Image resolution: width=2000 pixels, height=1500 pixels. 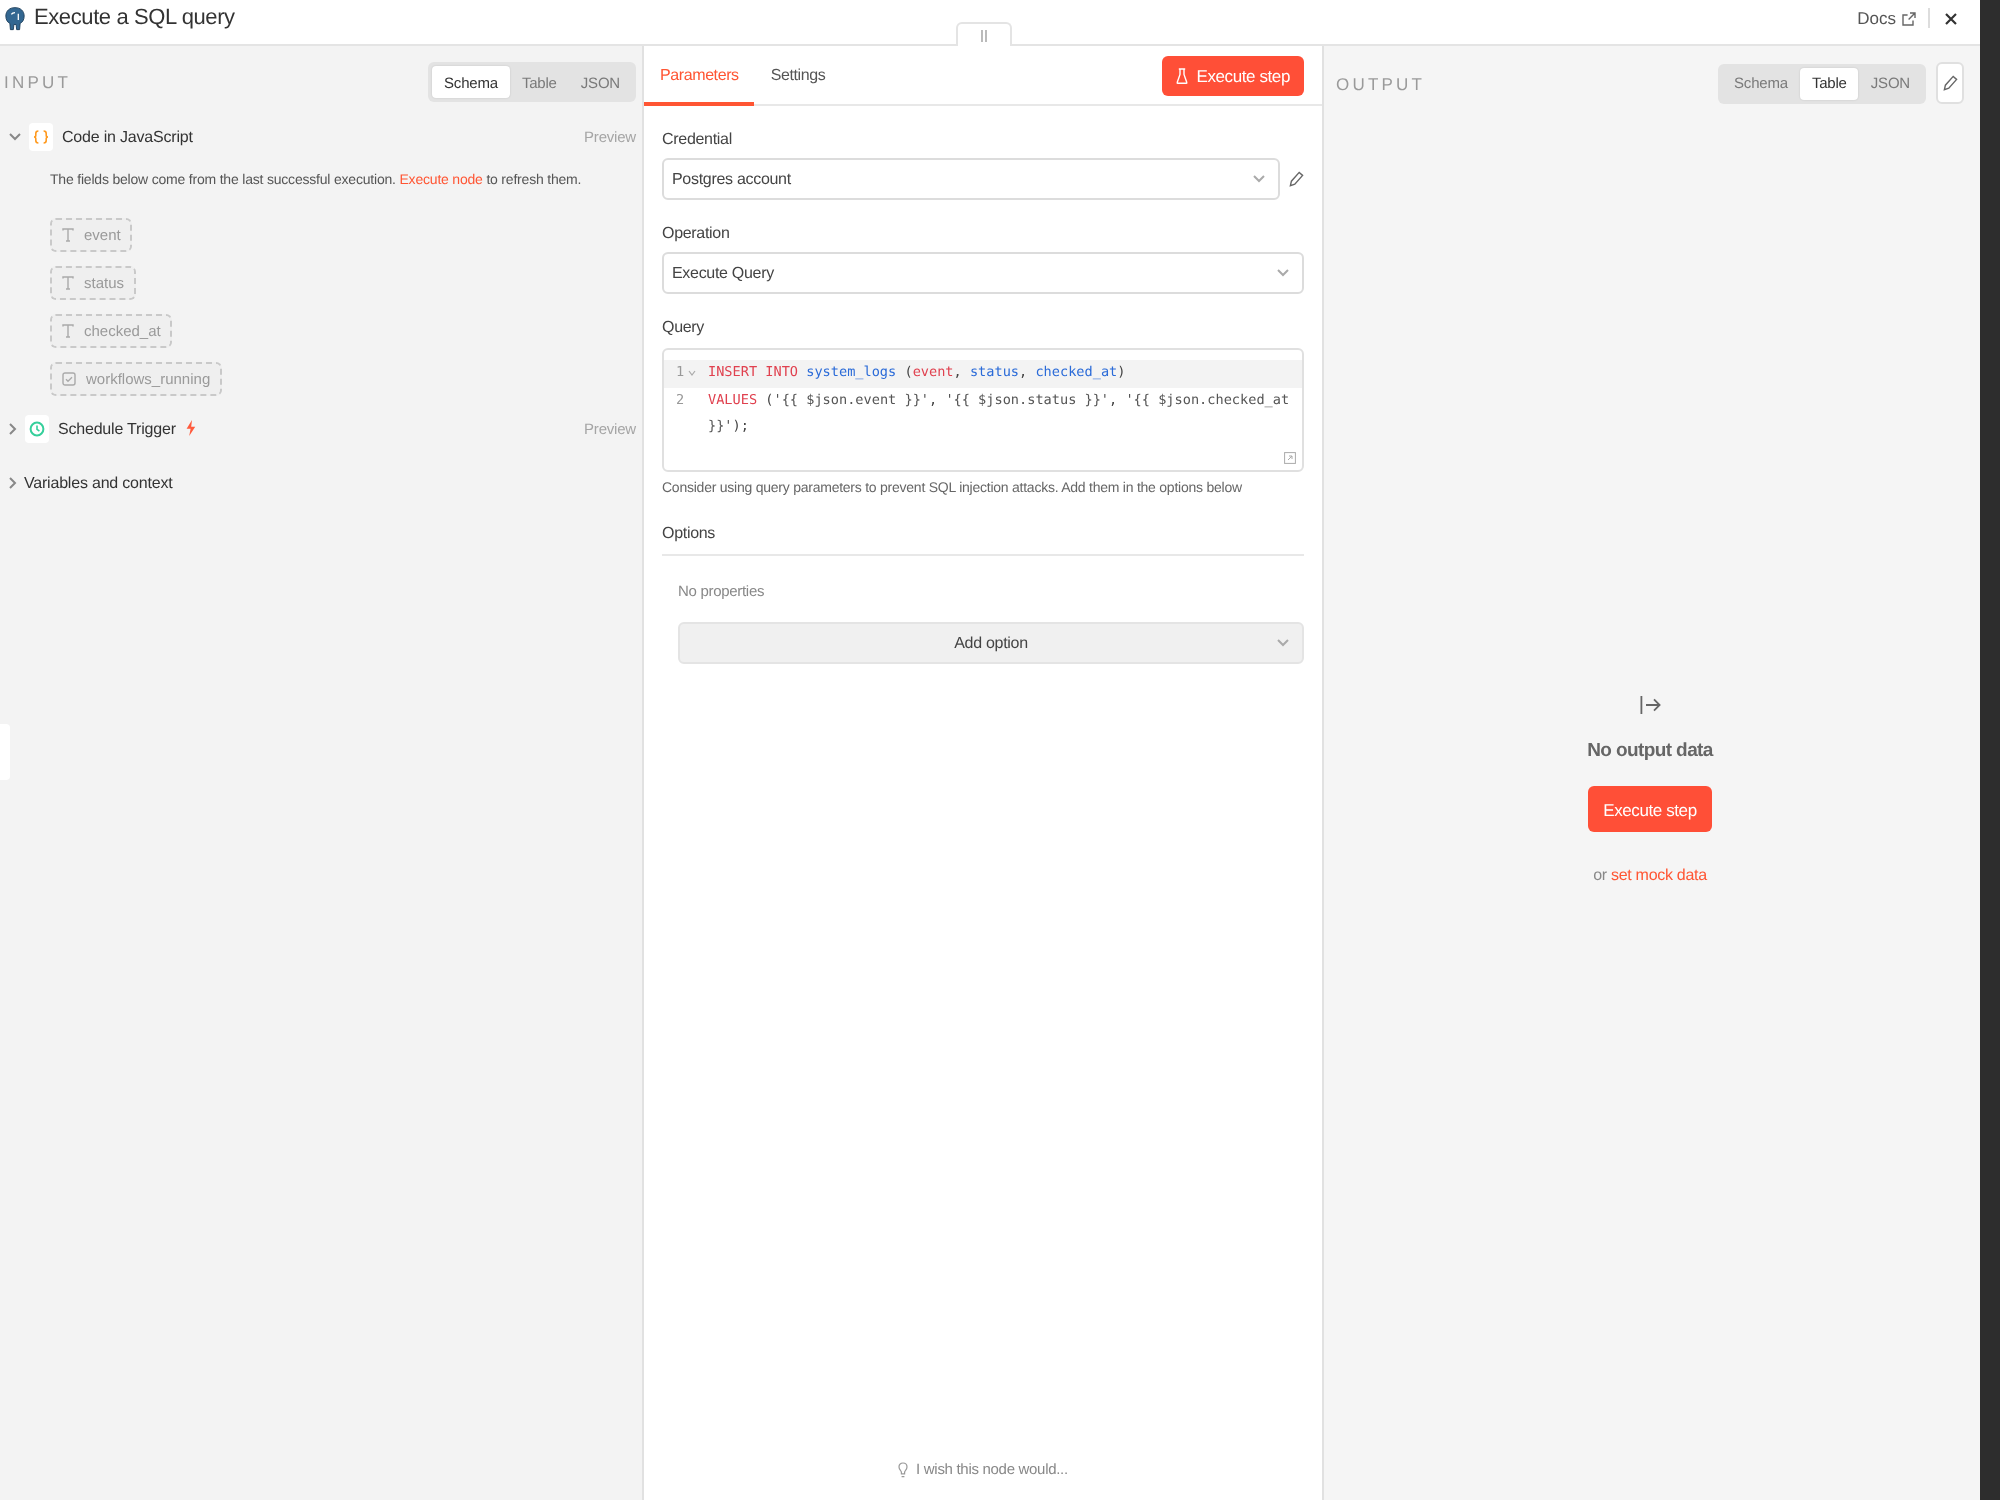 I want to click on field-label: Credential, so click(x=697, y=140).